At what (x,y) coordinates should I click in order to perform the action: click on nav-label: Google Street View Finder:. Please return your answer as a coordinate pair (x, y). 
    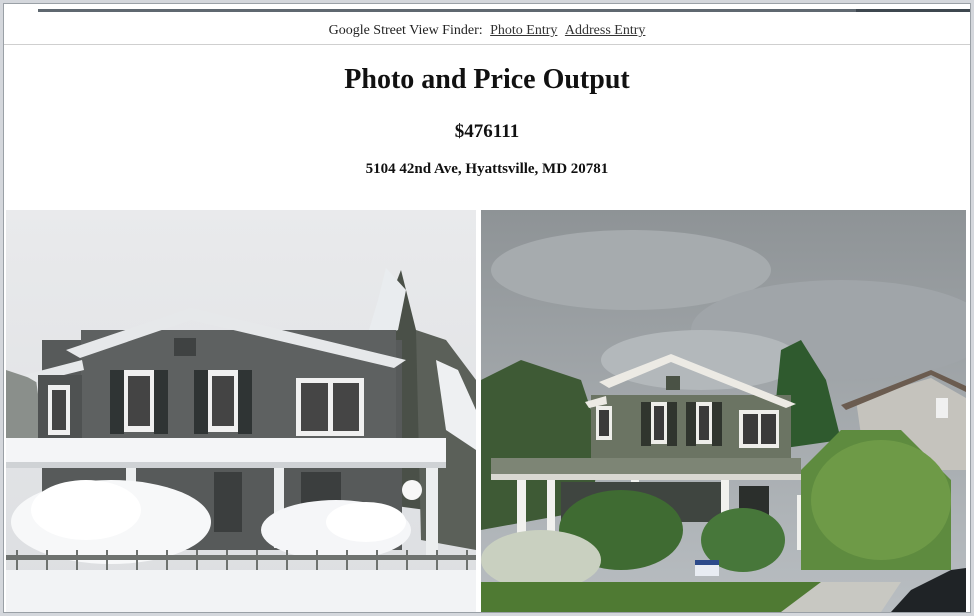
    Looking at the image, I should click on (405, 30).